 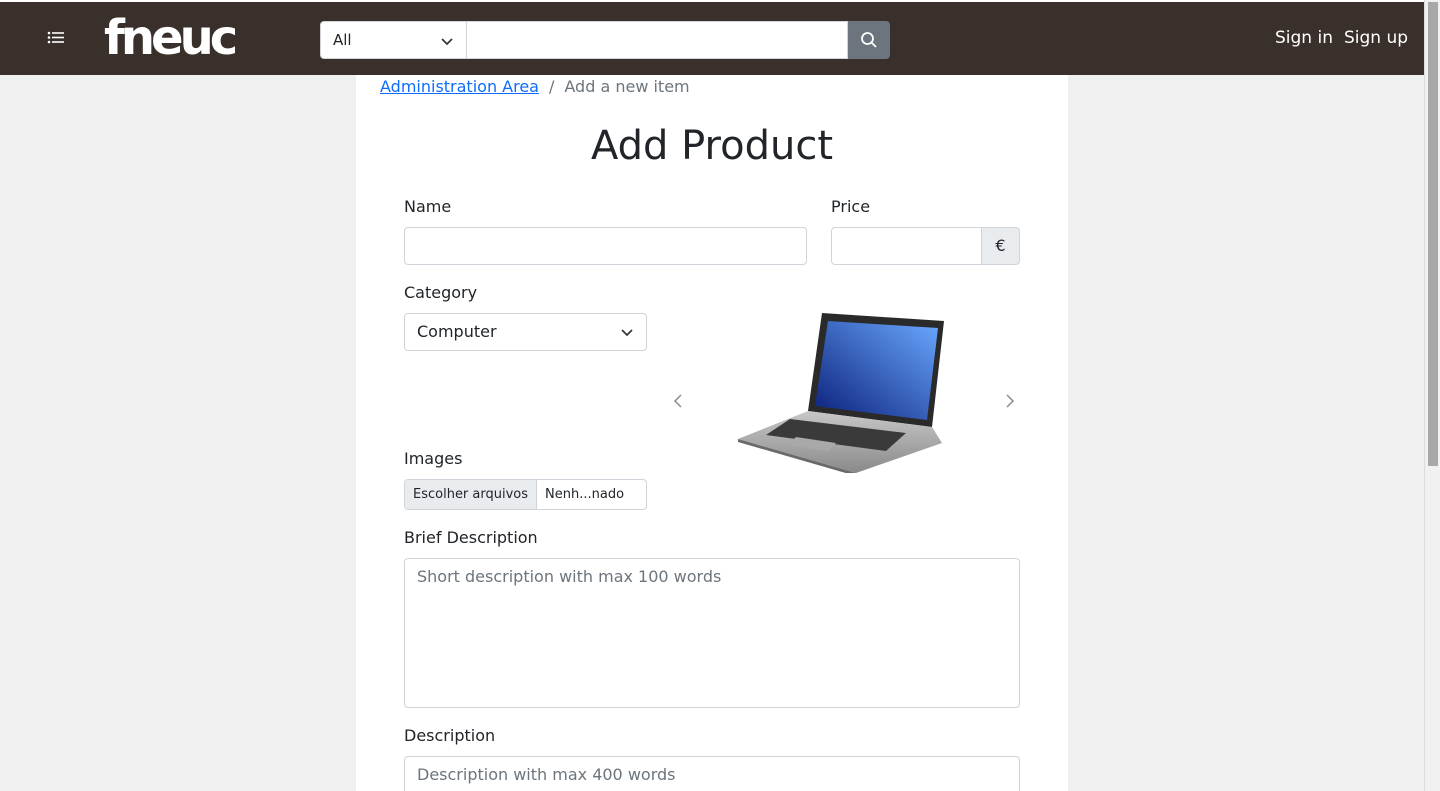 I want to click on brief-description-placeholder: Short description with max 100 words, so click(x=569, y=576).